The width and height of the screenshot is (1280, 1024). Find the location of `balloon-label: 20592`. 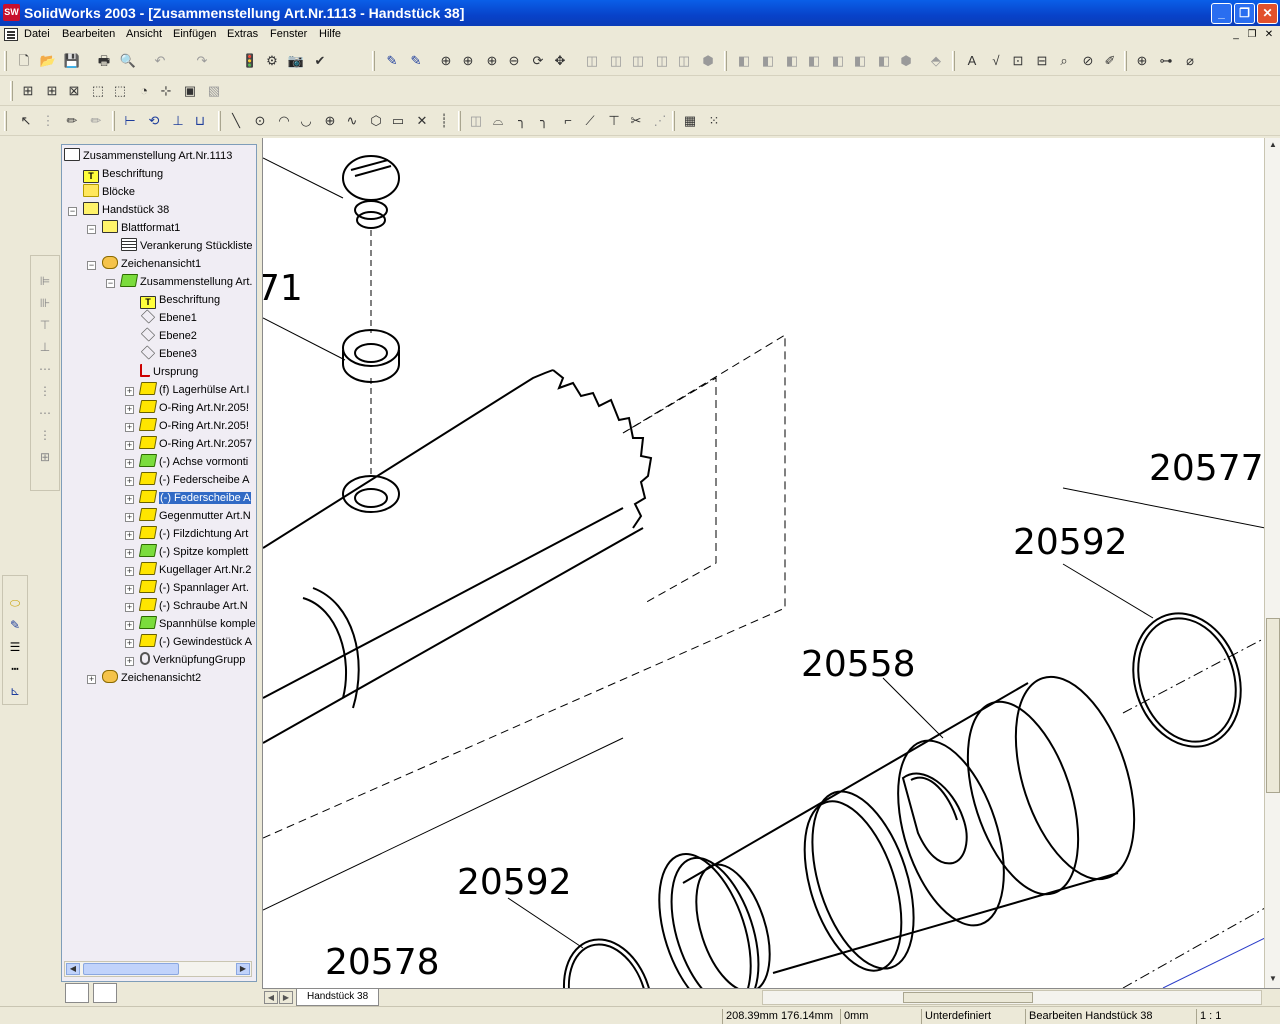

balloon-label: 20592 is located at coordinates (514, 882).